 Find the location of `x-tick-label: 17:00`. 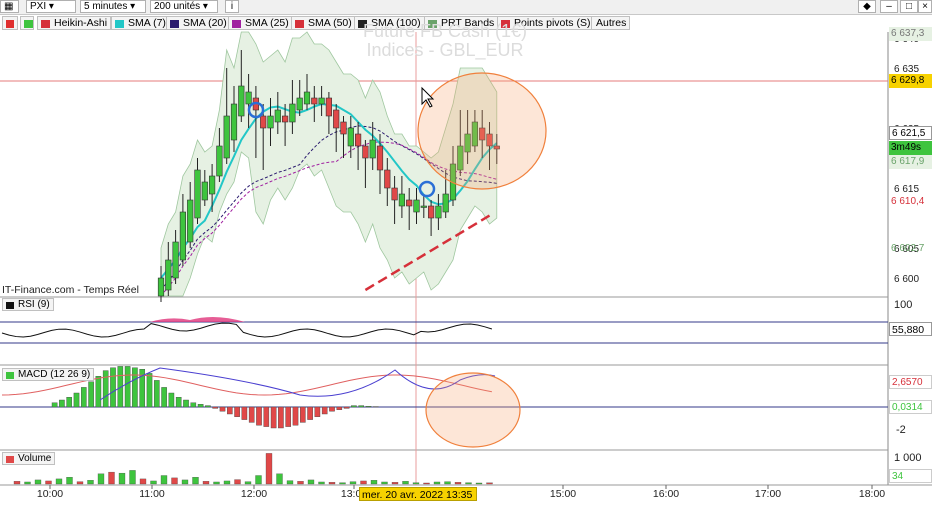

x-tick-label: 17:00 is located at coordinates (768, 494).